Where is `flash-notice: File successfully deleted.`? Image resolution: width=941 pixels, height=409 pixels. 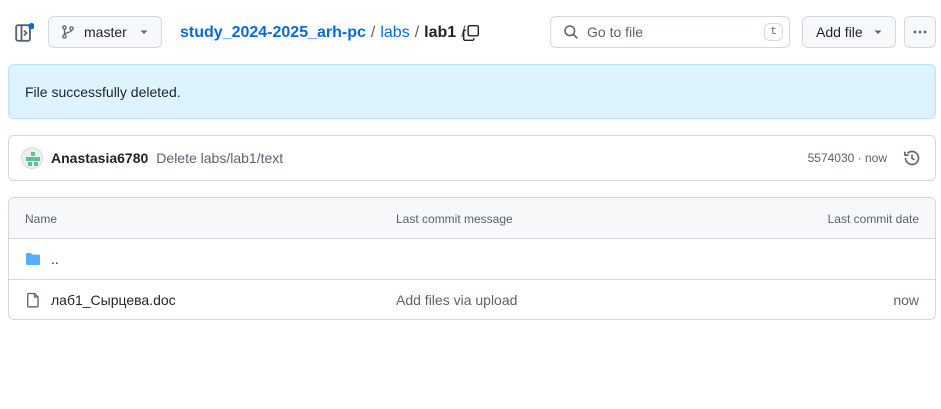 flash-notice: File successfully deleted. is located at coordinates (472, 91).